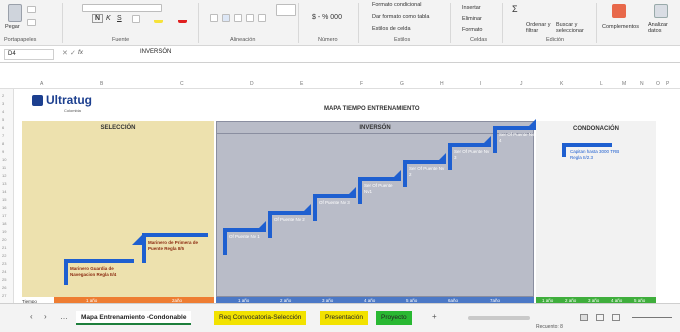 This screenshot has height=332, width=680. What do you see at coordinates (539, 28) in the screenshot?
I see `sort-filter-button: Ordenar y filtrar` at bounding box center [539, 28].